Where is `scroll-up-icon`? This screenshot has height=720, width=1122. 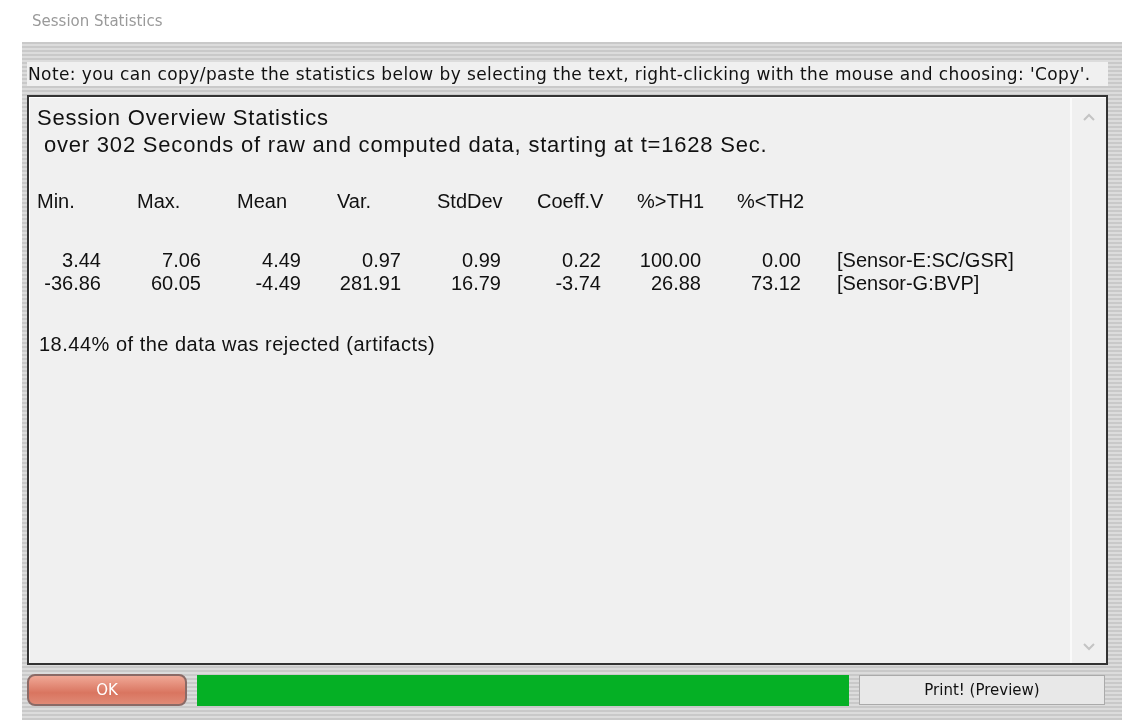 scroll-up-icon is located at coordinates (1089, 117).